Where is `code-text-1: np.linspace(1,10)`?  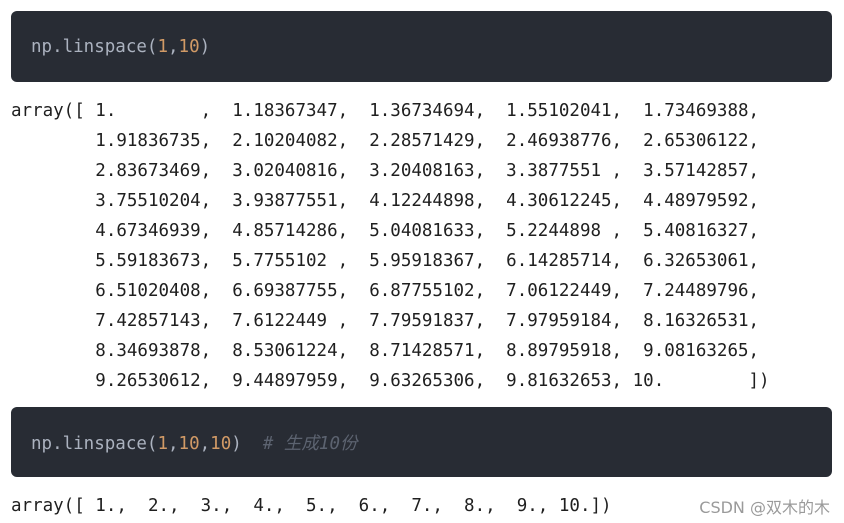 code-text-1: np.linspace(1,10) is located at coordinates (120, 47).